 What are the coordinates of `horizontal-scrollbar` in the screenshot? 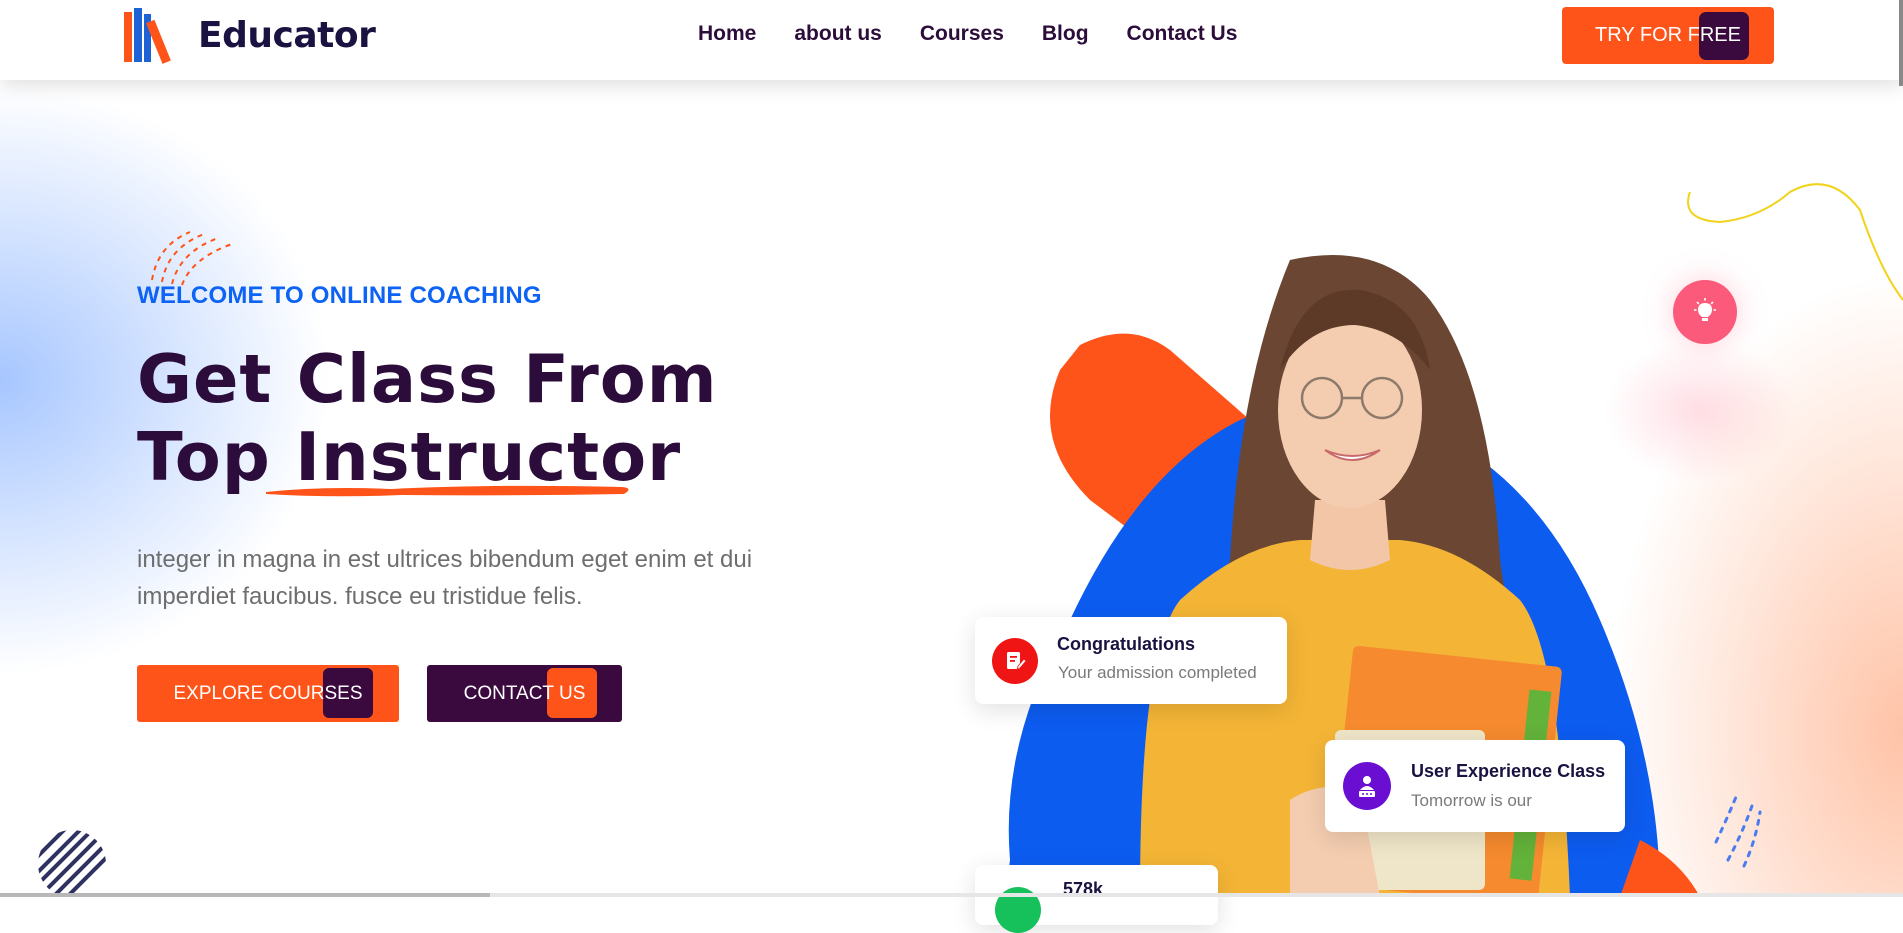 It's located at (951, 895).